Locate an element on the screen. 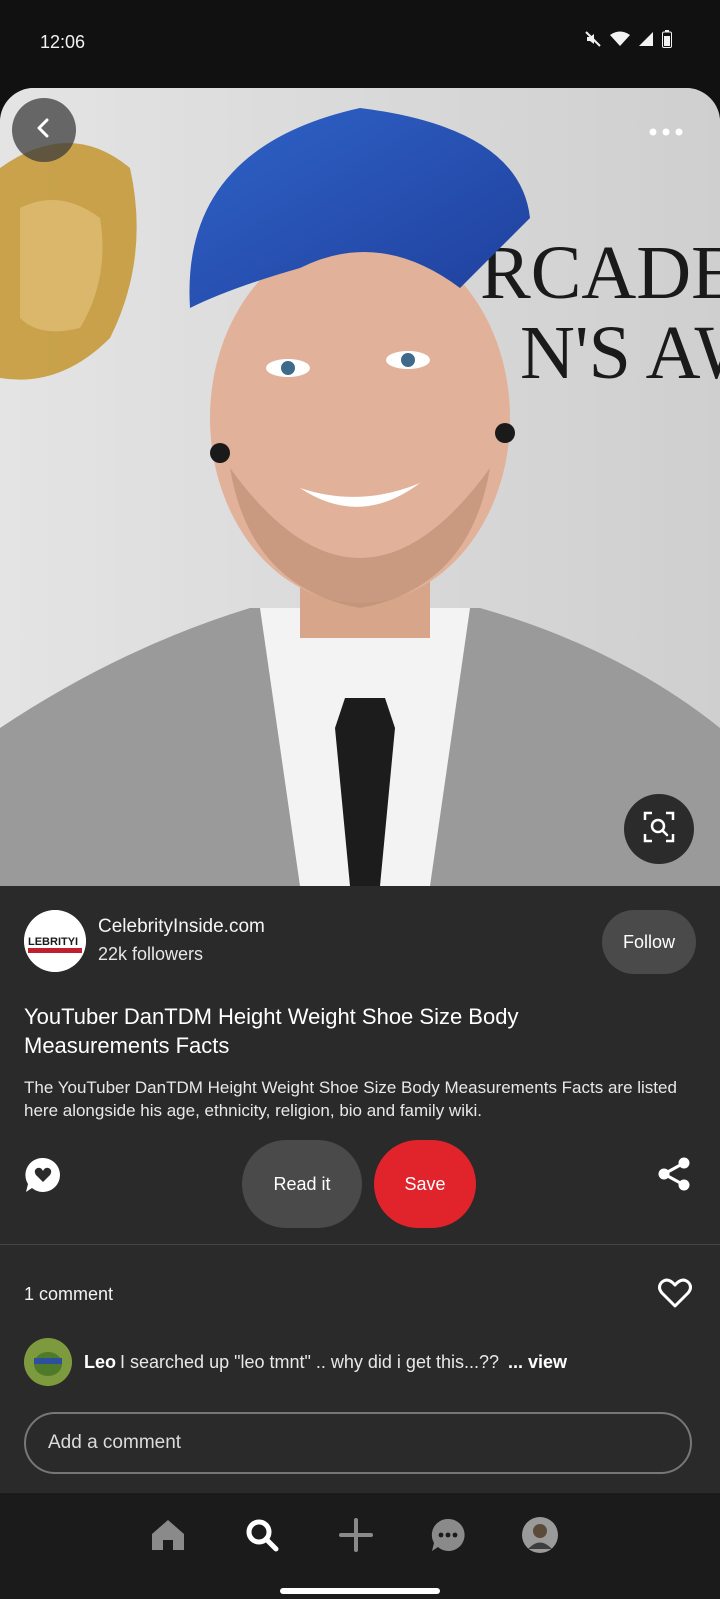 This screenshot has width=720, height=1599. svg-text: N'S AW is located at coordinates (620, 353).